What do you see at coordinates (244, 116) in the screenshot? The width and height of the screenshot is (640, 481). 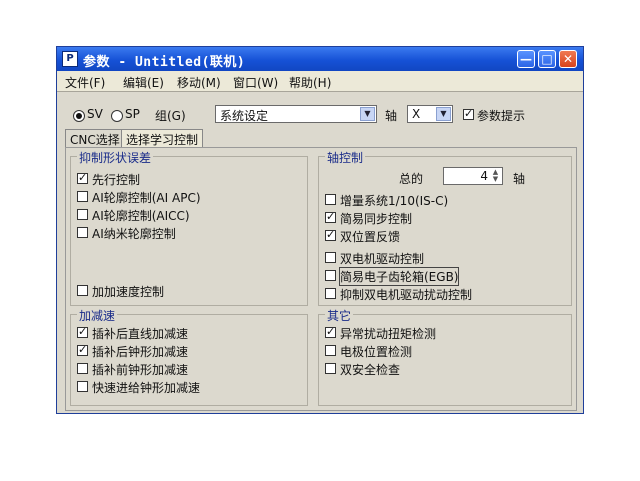 I see `group-select-value: 系统设定` at bounding box center [244, 116].